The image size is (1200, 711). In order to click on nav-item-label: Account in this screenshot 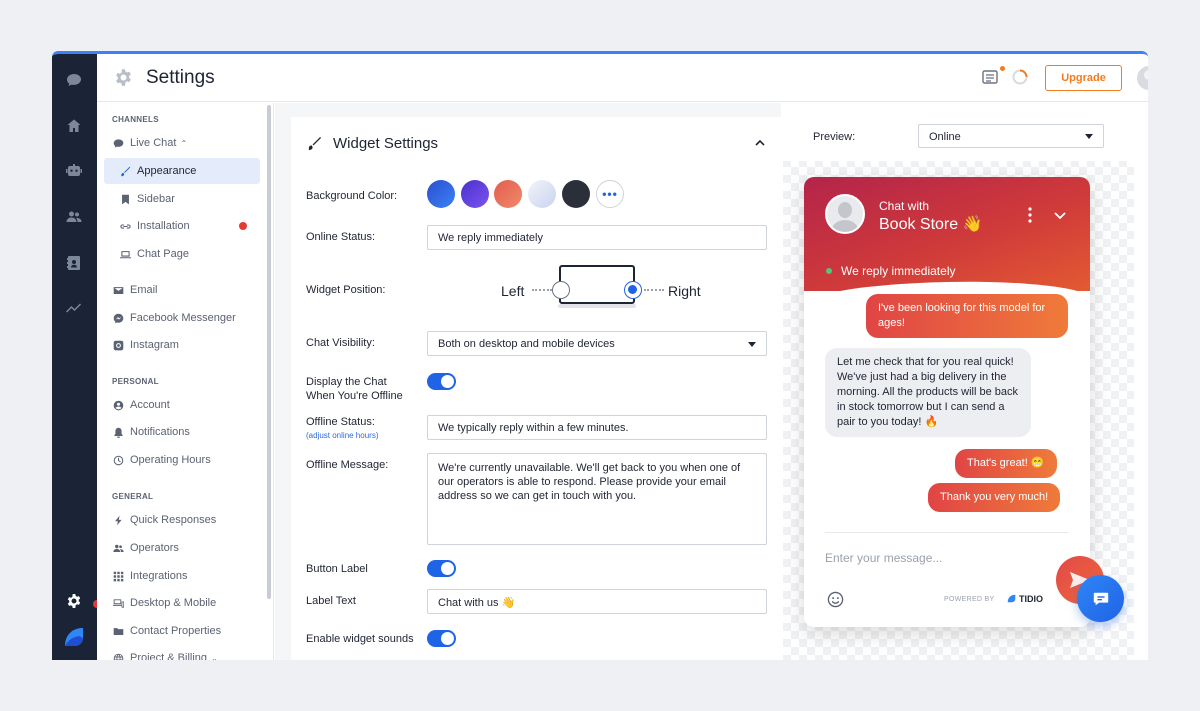, I will do `click(150, 405)`.